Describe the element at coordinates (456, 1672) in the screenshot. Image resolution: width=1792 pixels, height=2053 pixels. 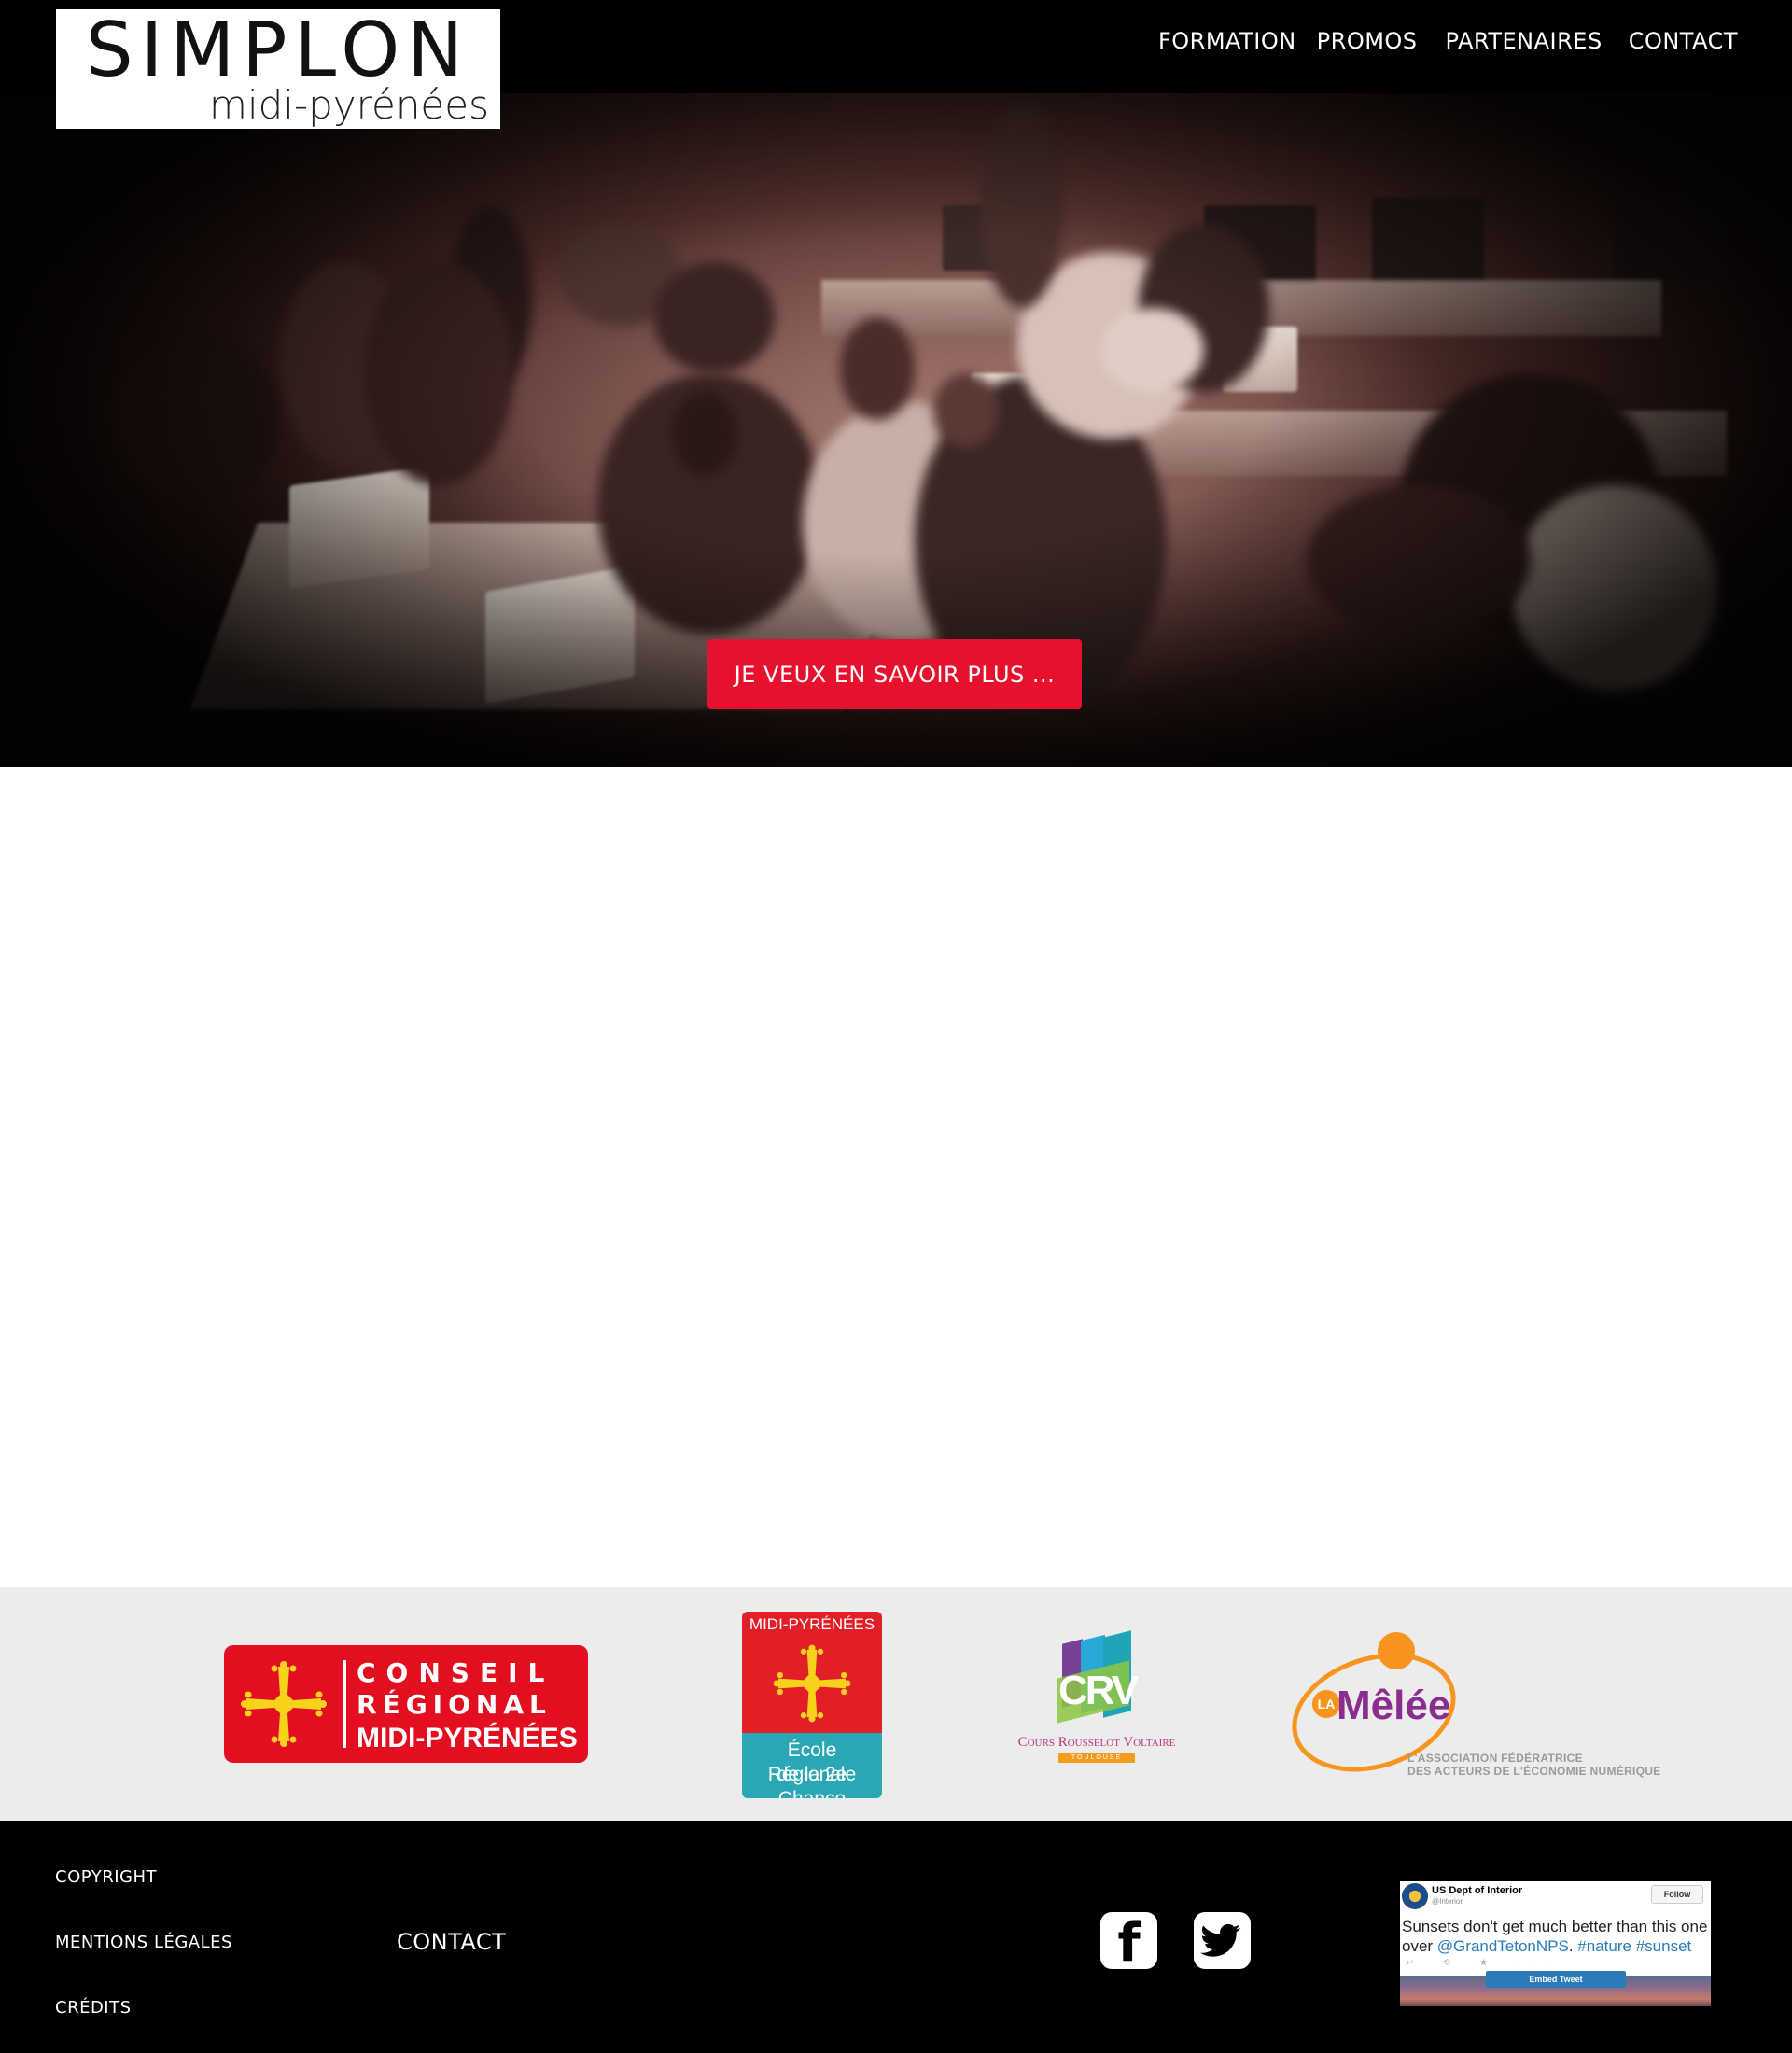
I see `conseil-line1: CONSEIL` at that location.